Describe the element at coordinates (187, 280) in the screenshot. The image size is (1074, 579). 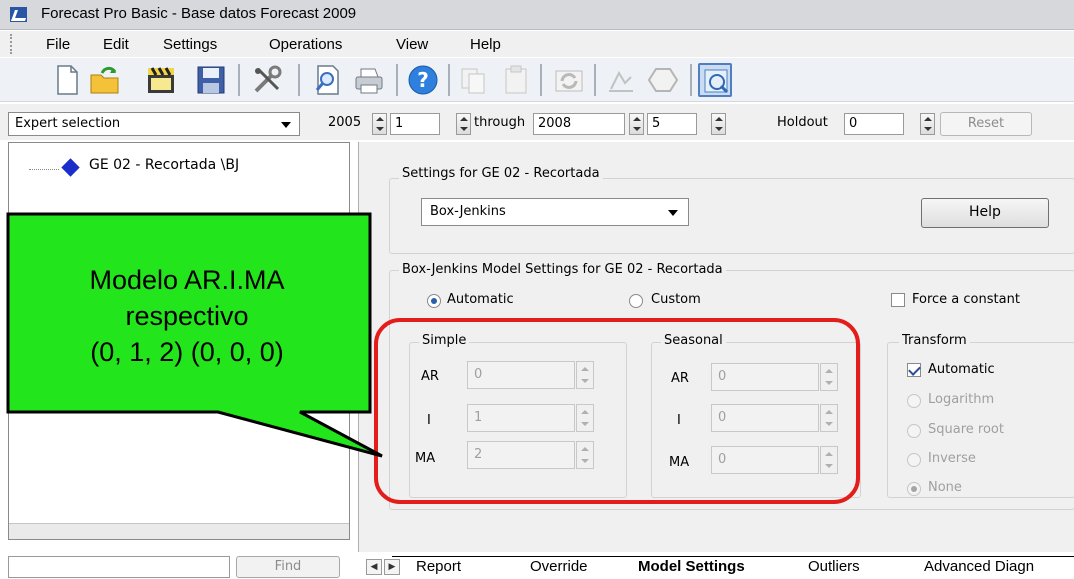
I see `callout-line: Modelo AR.I.MA` at that location.